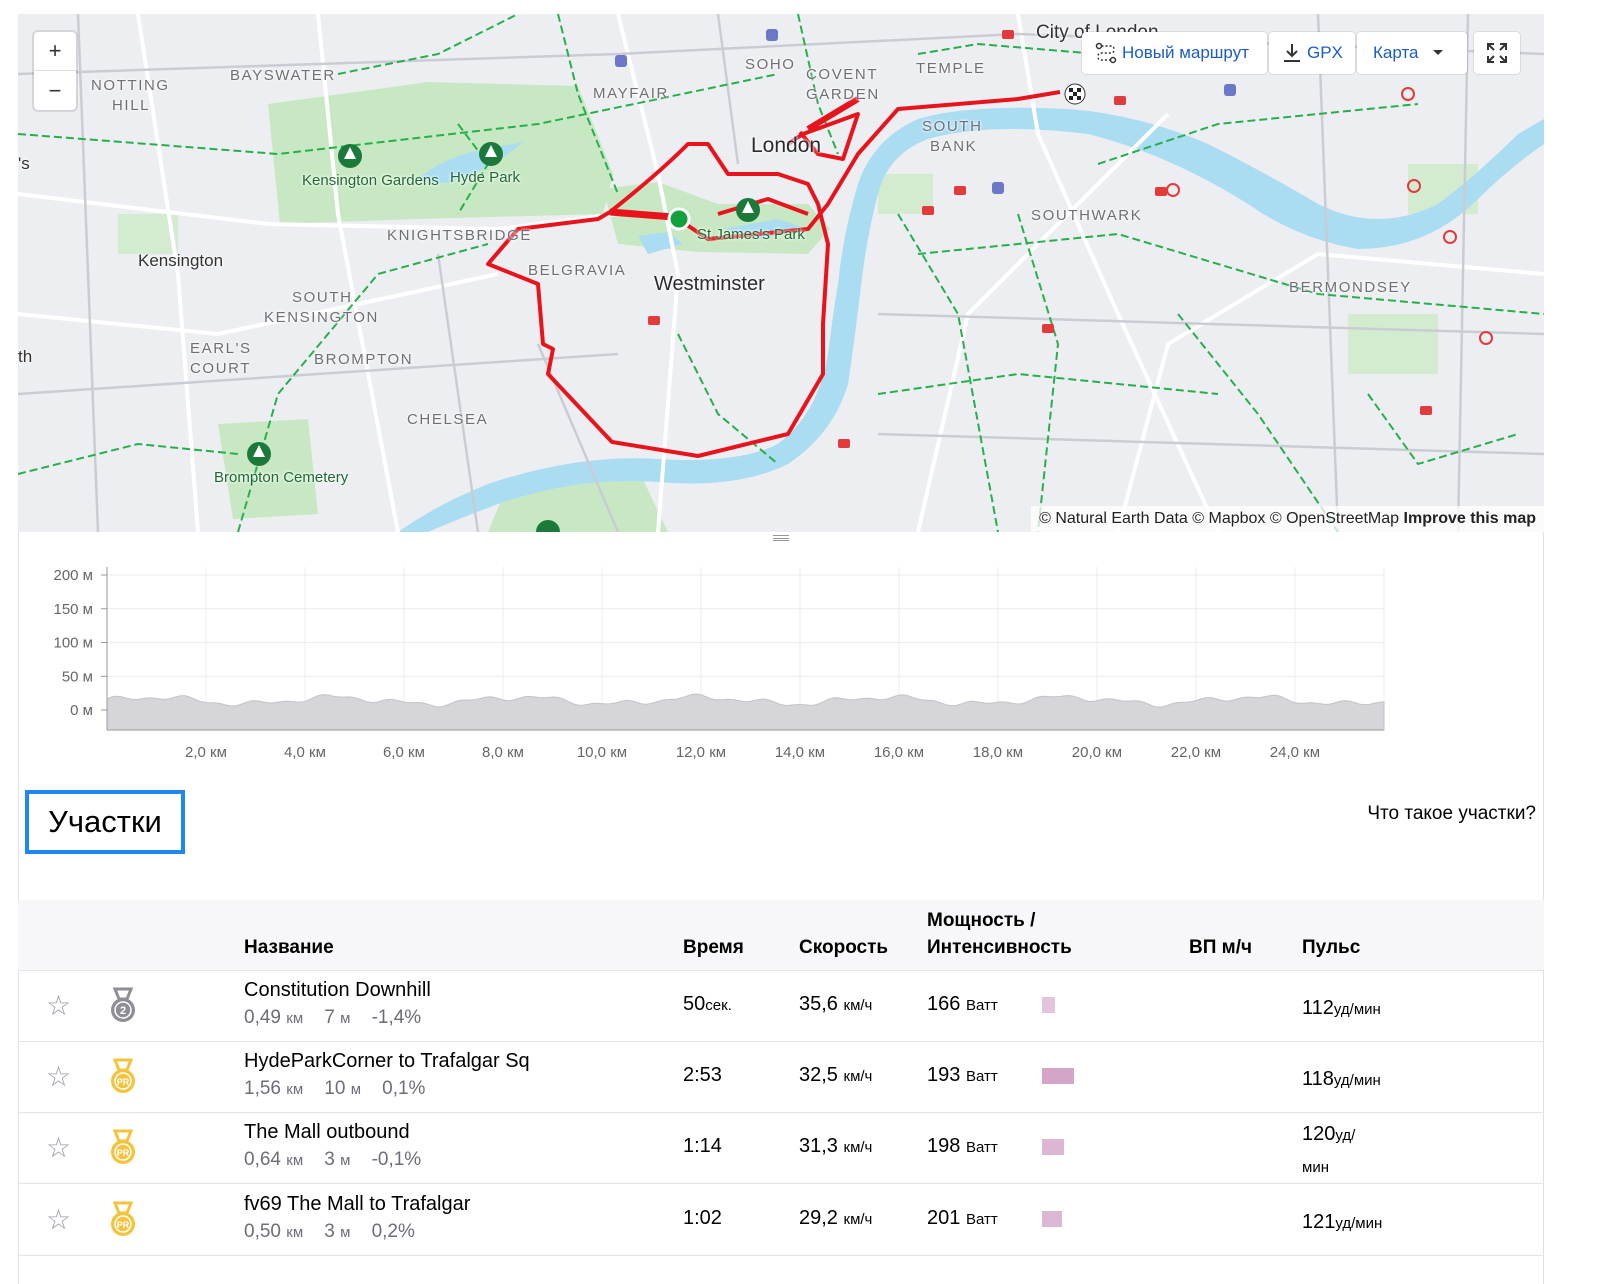 The image size is (1598, 1284). I want to click on segment-power: 198 Ватт, so click(962, 1146).